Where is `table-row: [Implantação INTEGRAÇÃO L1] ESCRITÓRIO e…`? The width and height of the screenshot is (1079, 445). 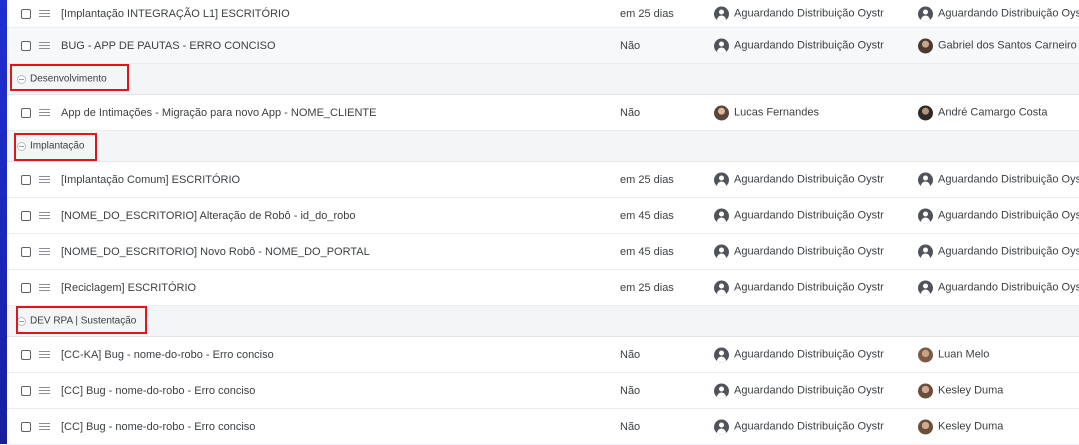 table-row: [Implantação INTEGRAÇÃO L1] ESCRITÓRIO e… is located at coordinates (543, 14).